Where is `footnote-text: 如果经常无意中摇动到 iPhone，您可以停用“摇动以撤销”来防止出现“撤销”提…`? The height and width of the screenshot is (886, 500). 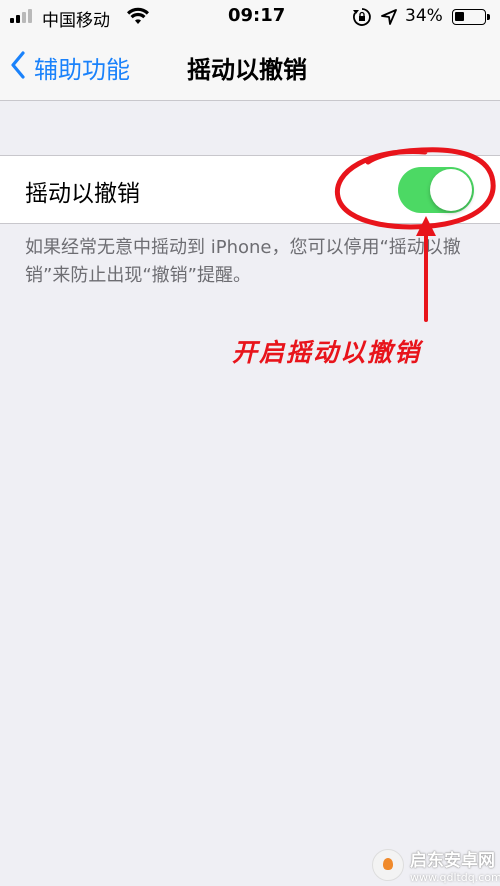 footnote-text: 如果经常无意中摇动到 iPhone，您可以停用“摇动以撤销”来防止出现“撤销”提… is located at coordinates (243, 261).